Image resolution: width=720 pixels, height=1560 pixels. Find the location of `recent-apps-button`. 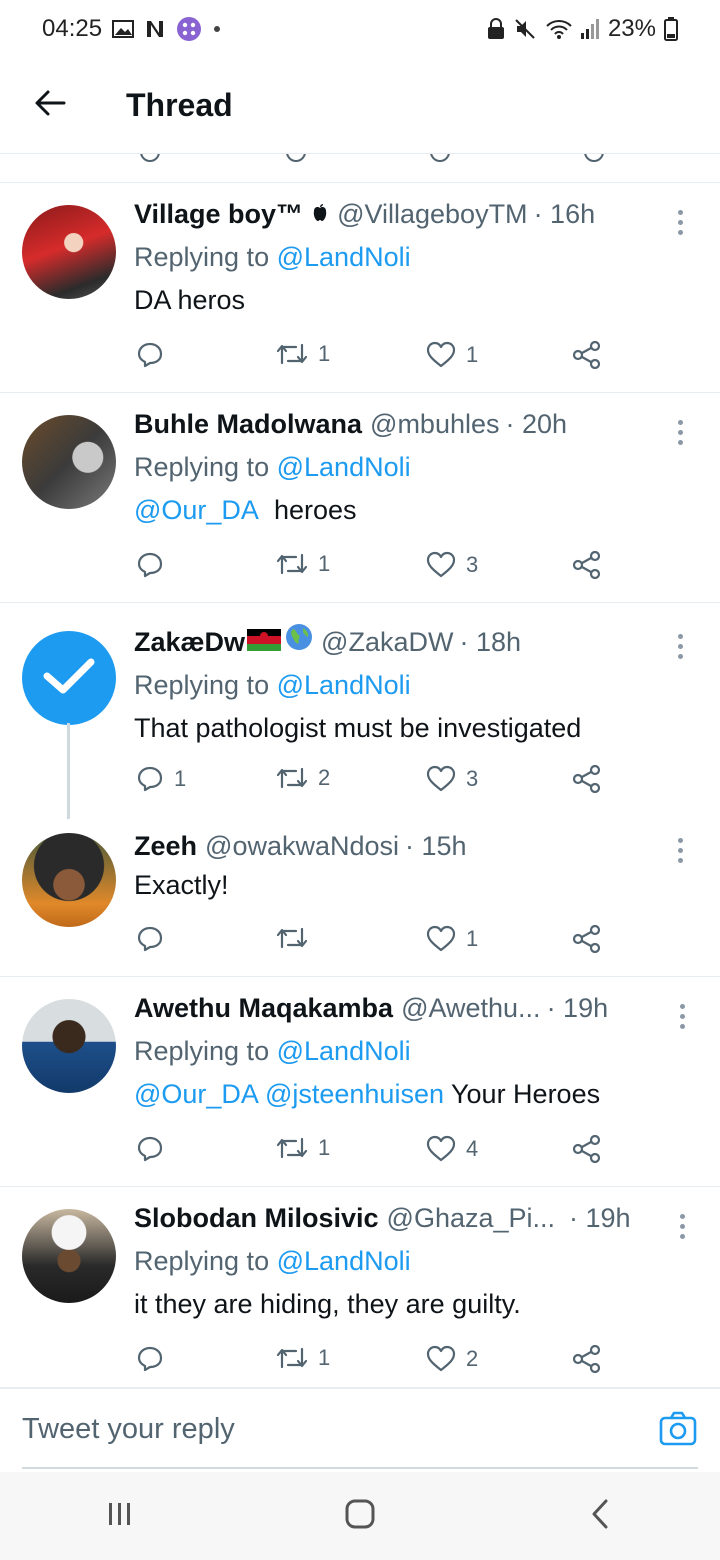

recent-apps-button is located at coordinates (120, 1516).